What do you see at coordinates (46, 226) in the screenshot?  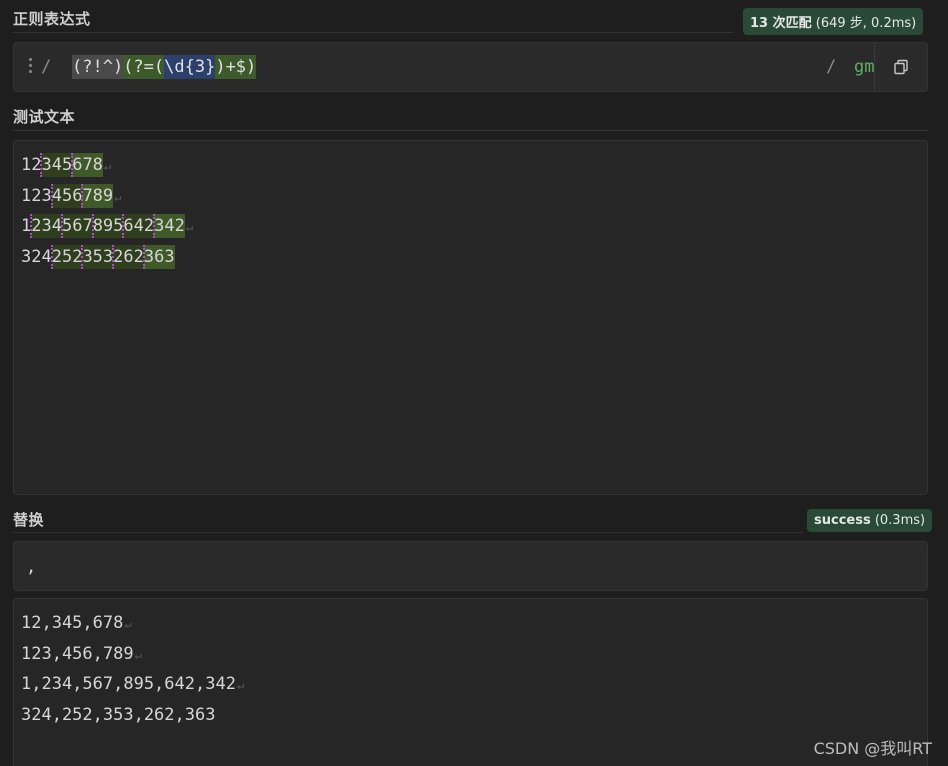 I see `match-highlight: 234` at bounding box center [46, 226].